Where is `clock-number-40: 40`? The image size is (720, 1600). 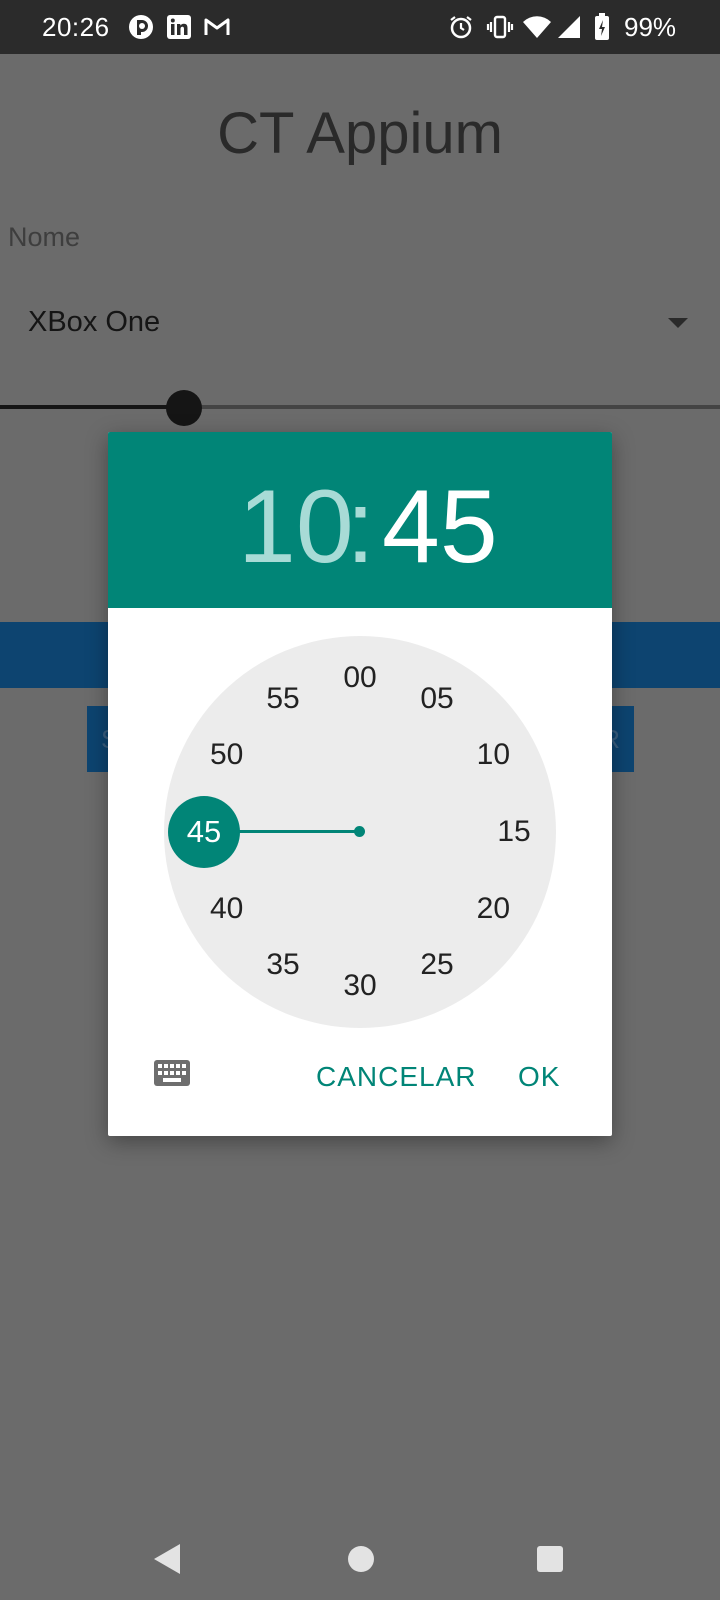 clock-number-40: 40 is located at coordinates (227, 909).